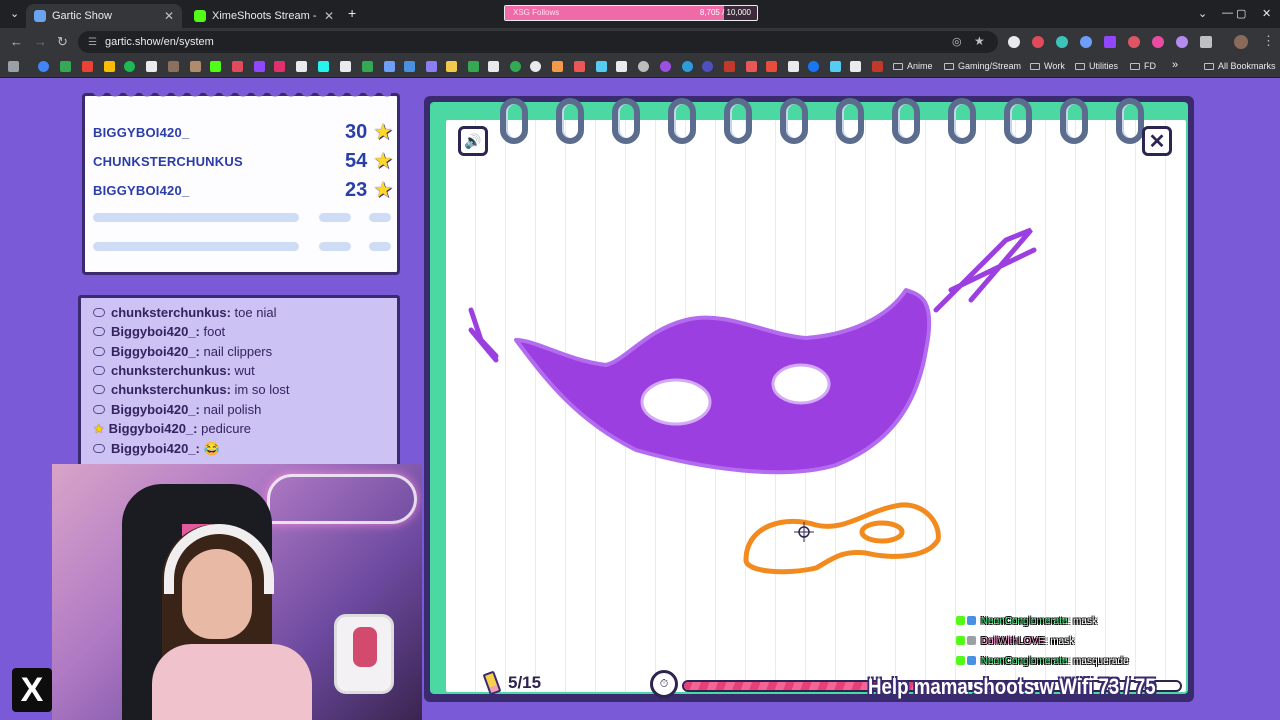 This screenshot has height=720, width=1280. Describe the element at coordinates (538, 42) in the screenshot. I see `address-bar: ☰ gartic.show/en/system` at that location.